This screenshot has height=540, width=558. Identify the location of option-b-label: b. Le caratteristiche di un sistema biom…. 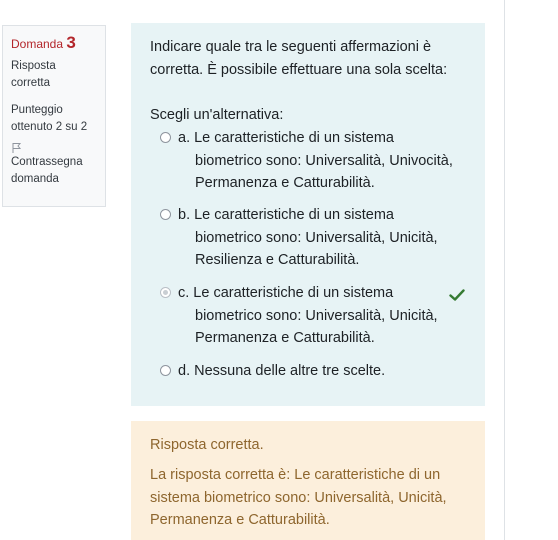
(308, 237).